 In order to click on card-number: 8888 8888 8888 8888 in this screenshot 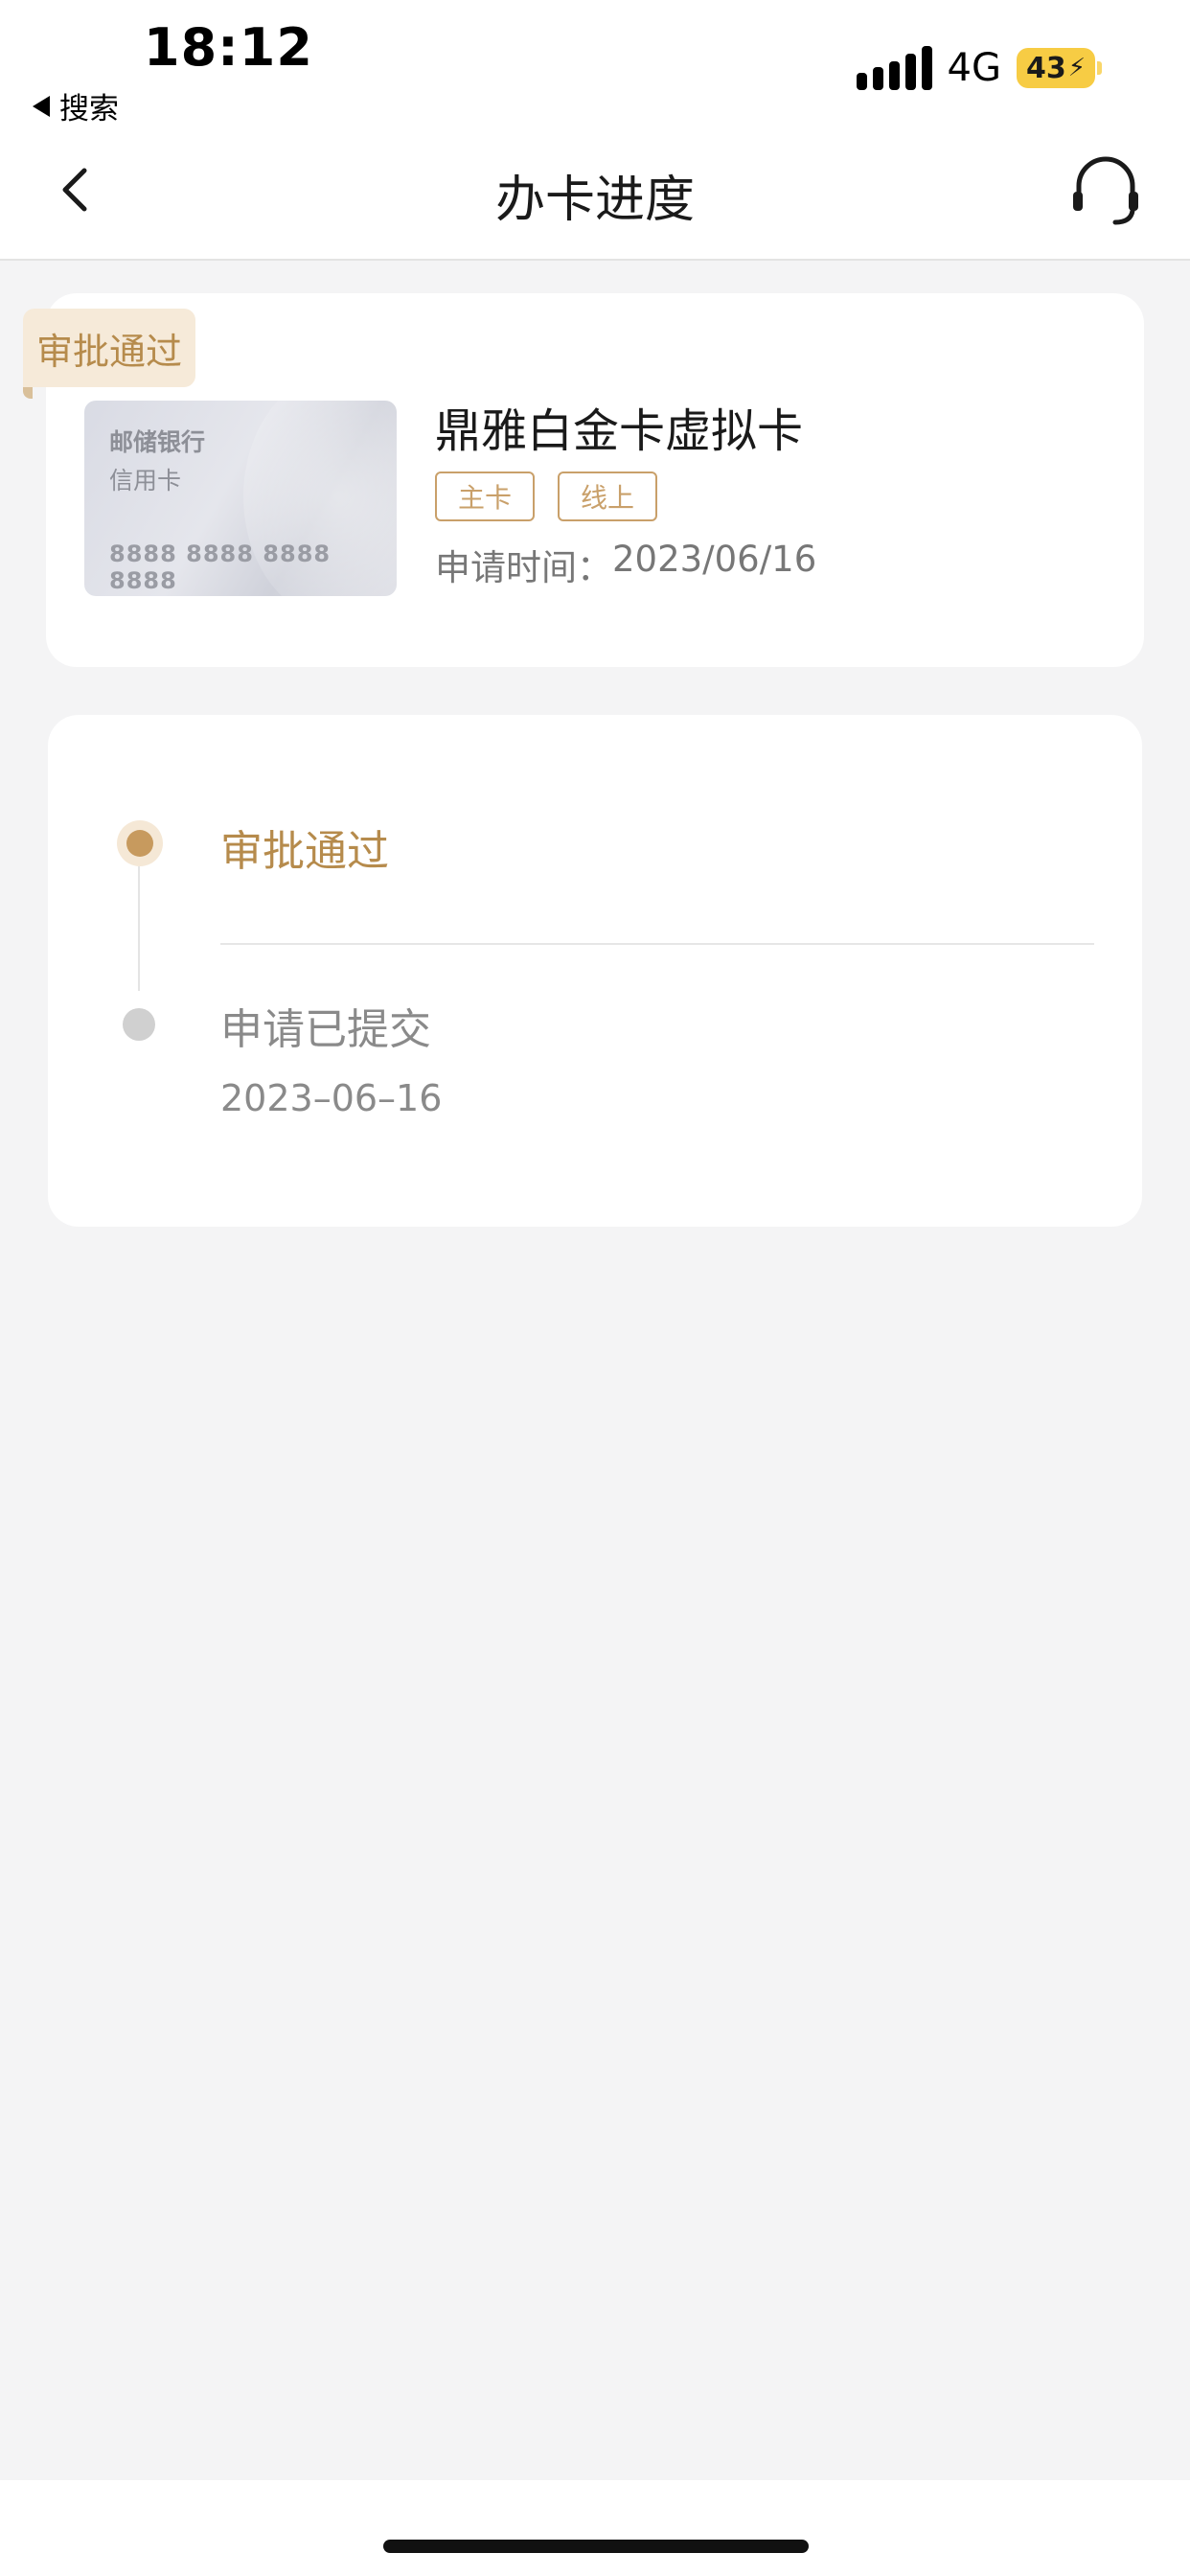, I will do `click(221, 567)`.